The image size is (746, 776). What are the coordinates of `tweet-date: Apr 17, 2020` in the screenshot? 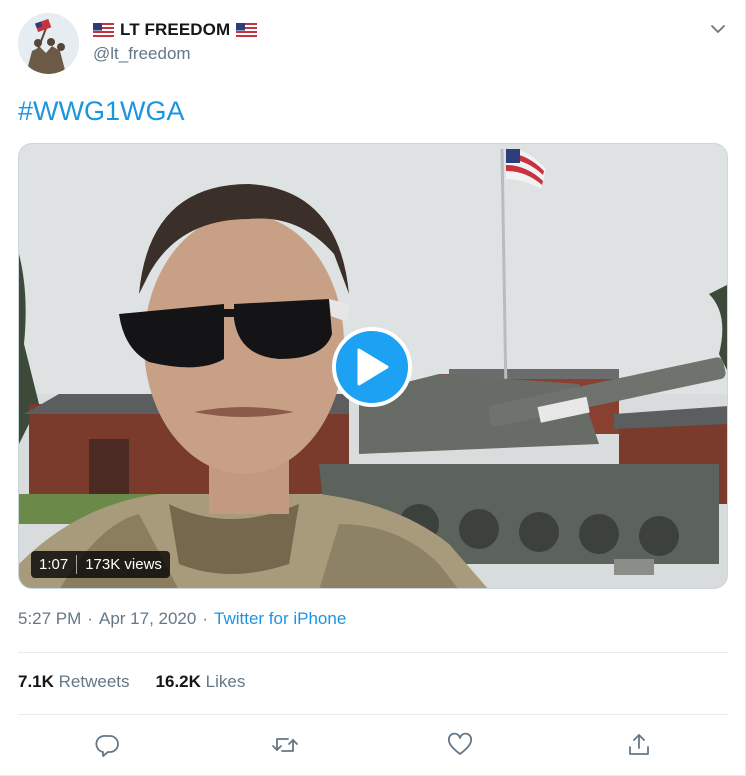 It's located at (147, 619).